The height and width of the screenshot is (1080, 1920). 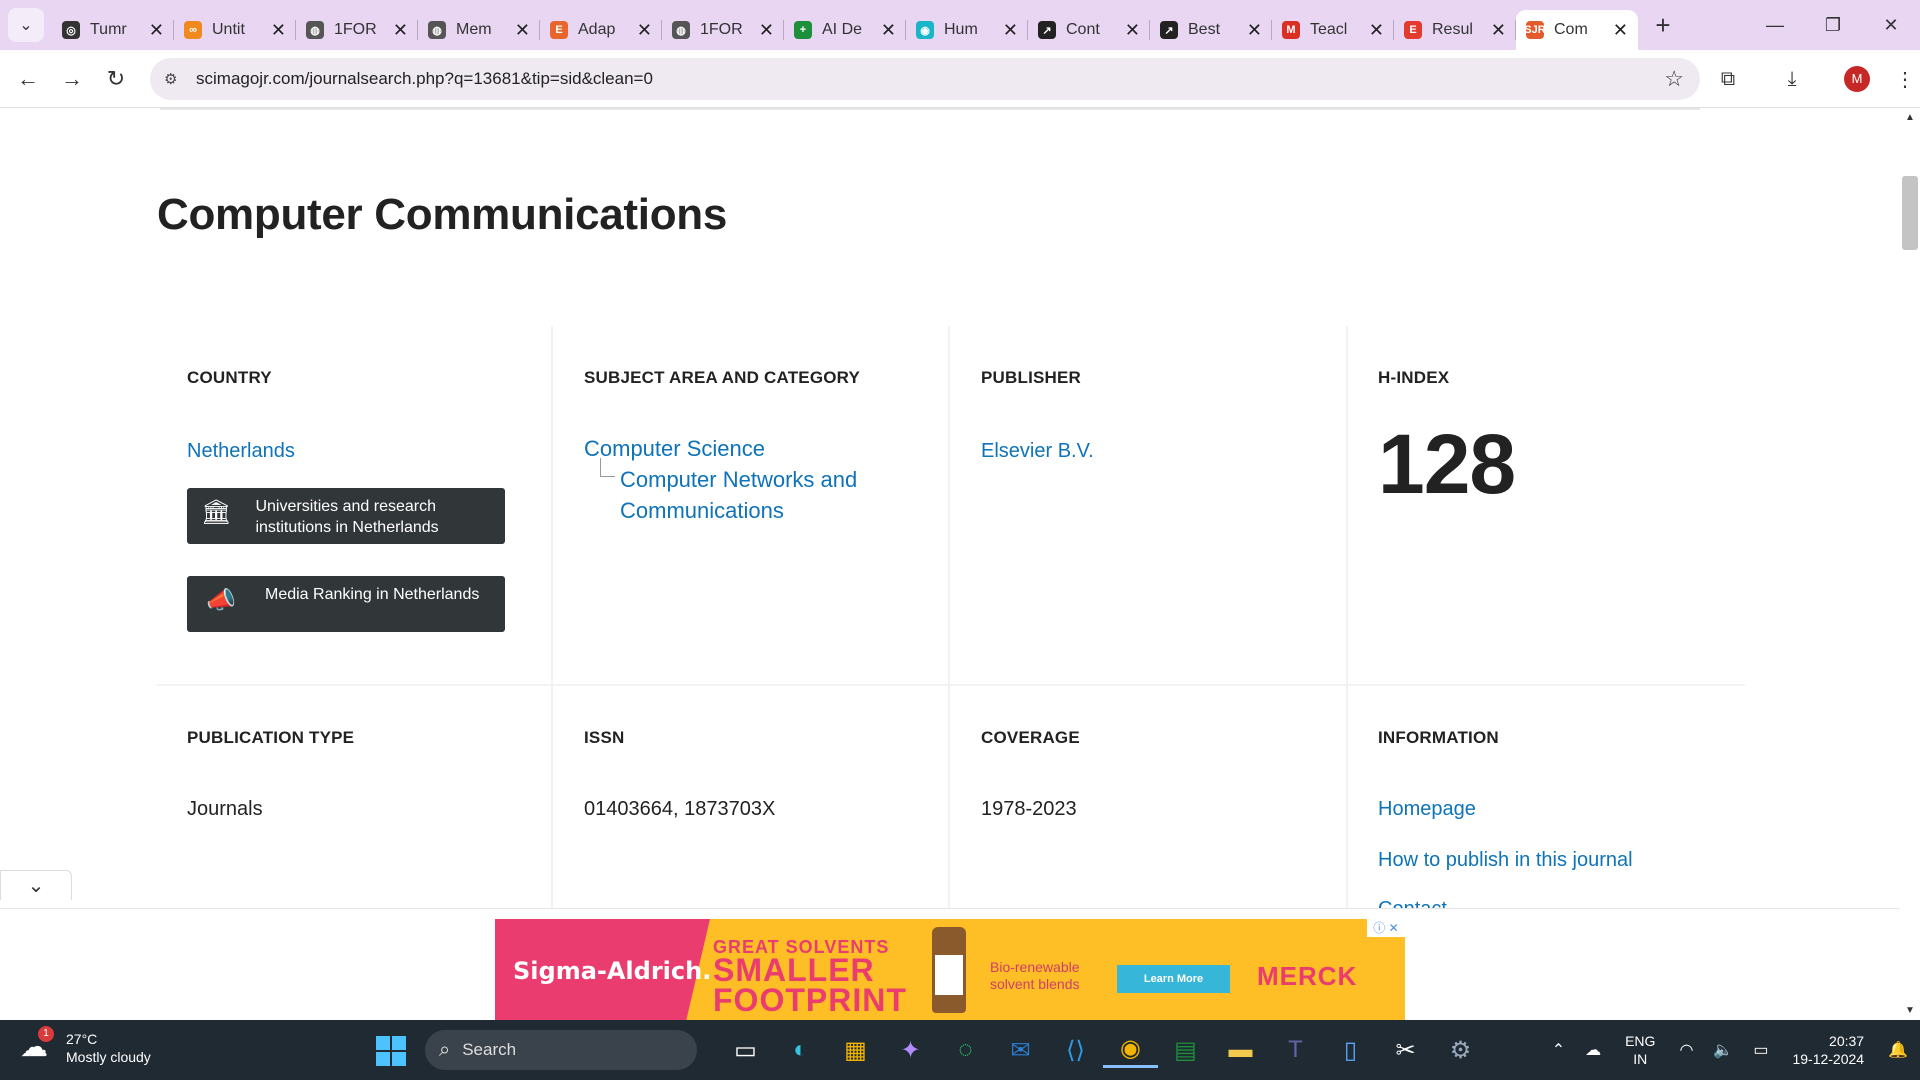 I want to click on bookmark-star-icon: ☆, so click(x=1674, y=79).